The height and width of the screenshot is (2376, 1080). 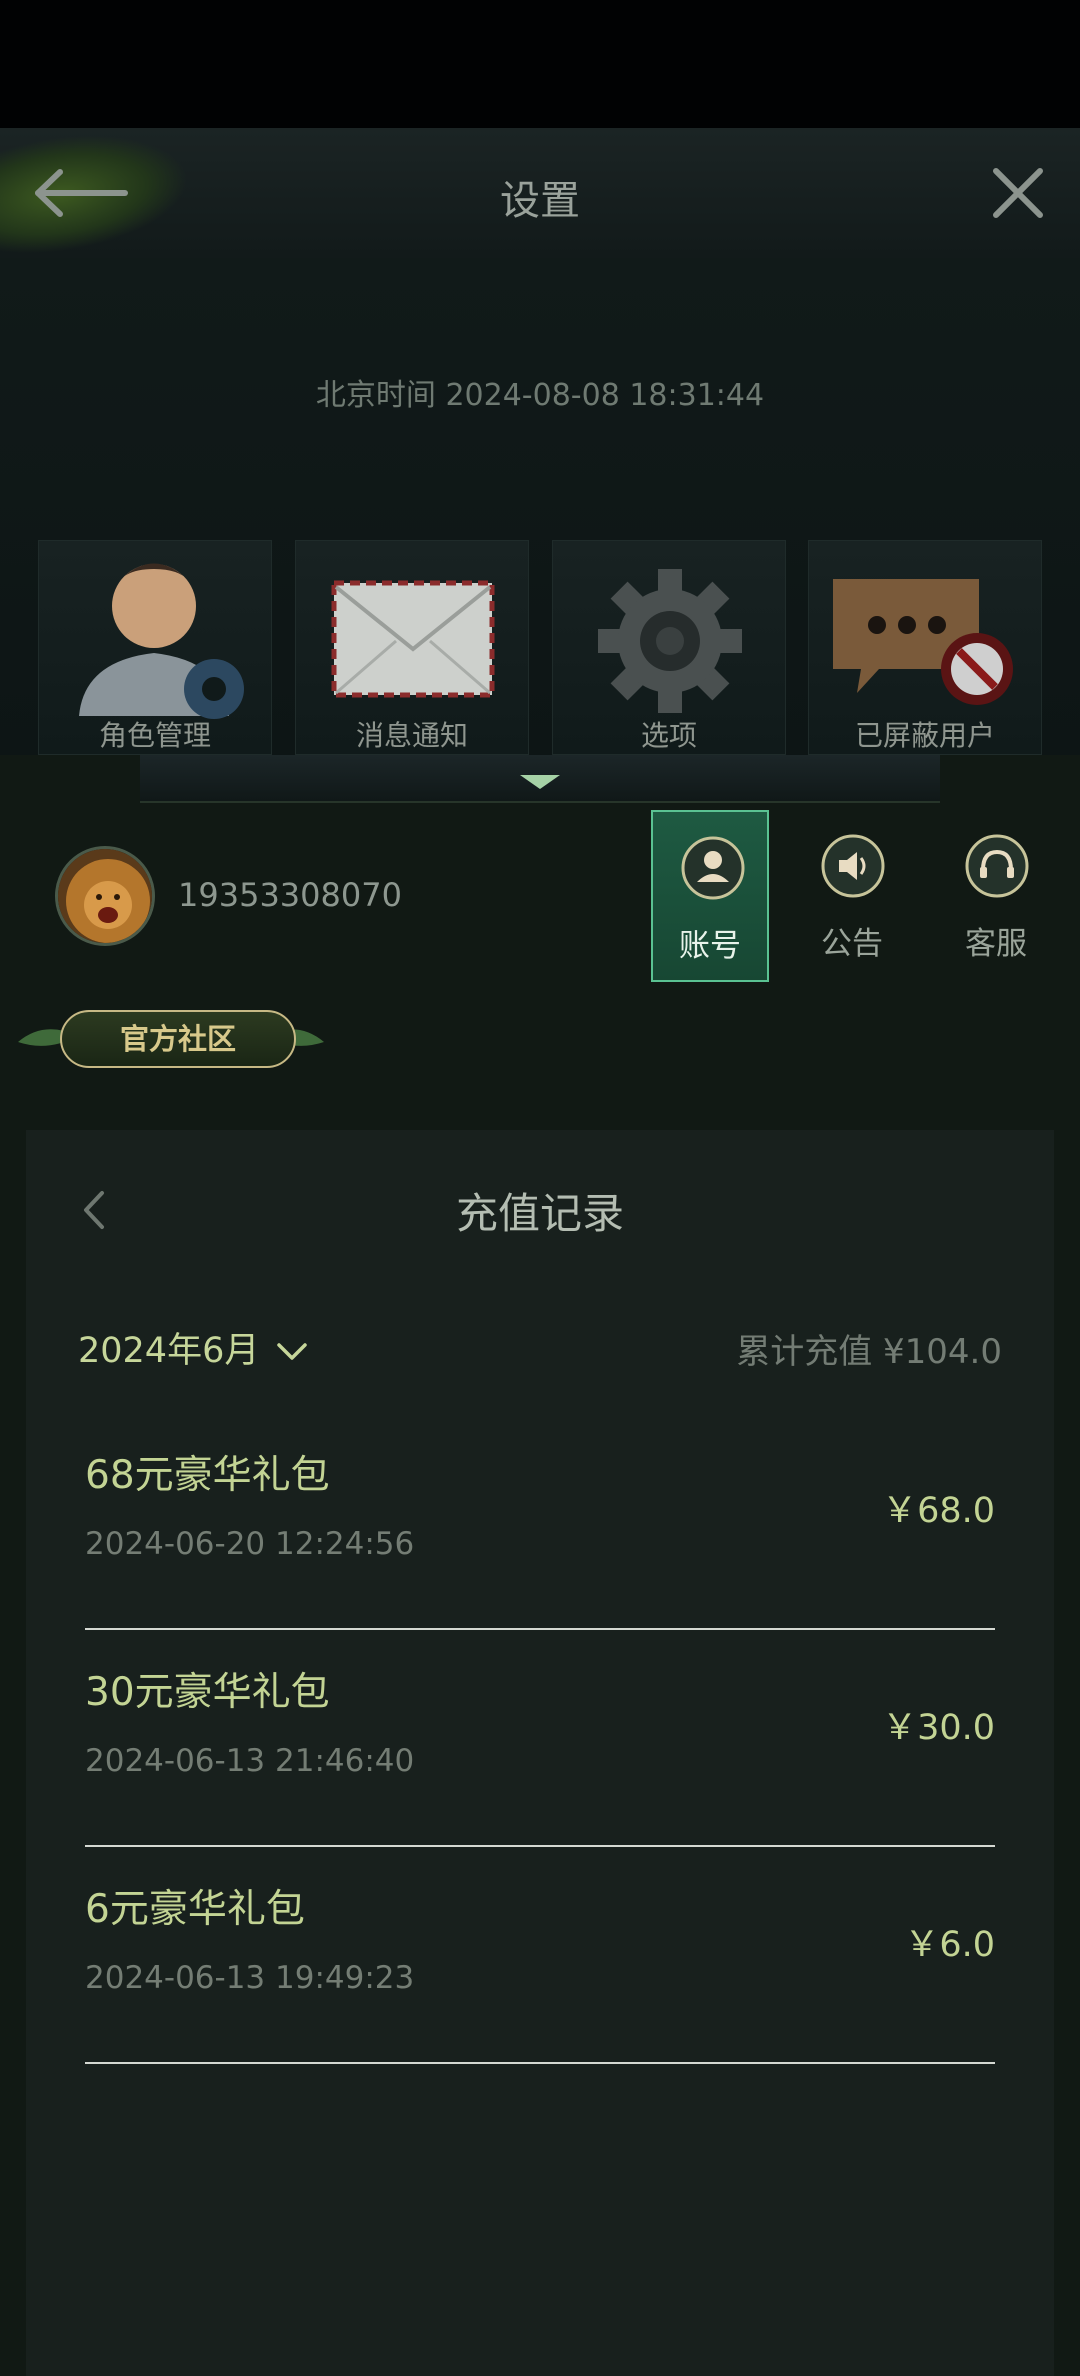 I want to click on tab-account: 账号, so click(x=710, y=896).